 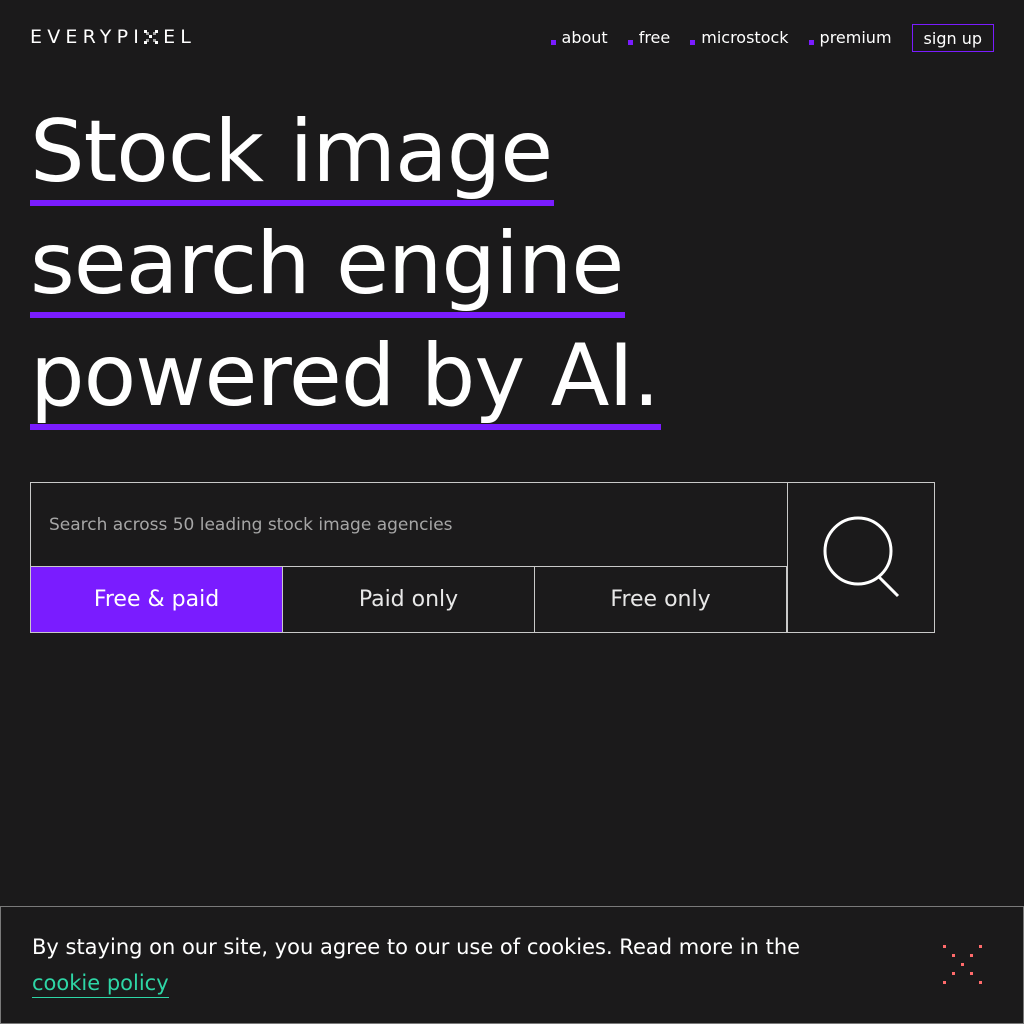 I want to click on headline-line: powered by AI., so click(x=346, y=376).